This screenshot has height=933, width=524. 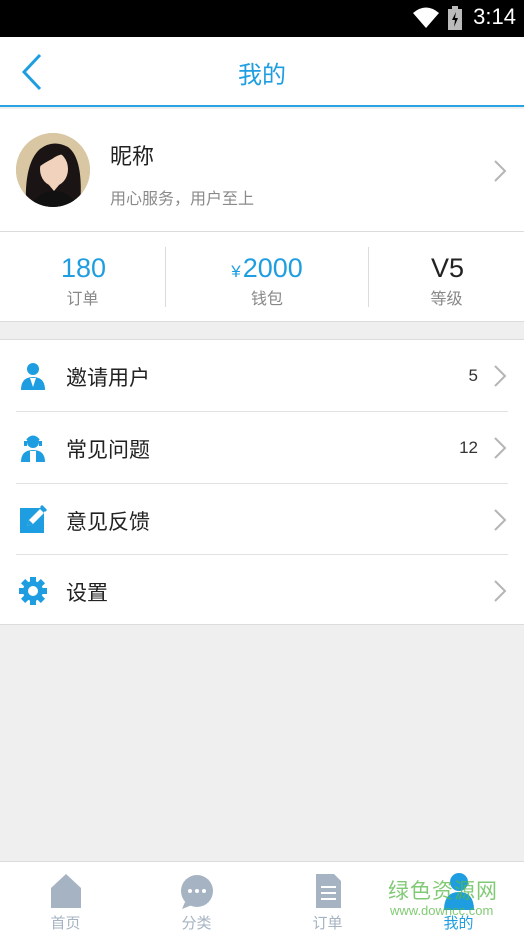 What do you see at coordinates (33, 448) in the screenshot?
I see `faq-icon` at bounding box center [33, 448].